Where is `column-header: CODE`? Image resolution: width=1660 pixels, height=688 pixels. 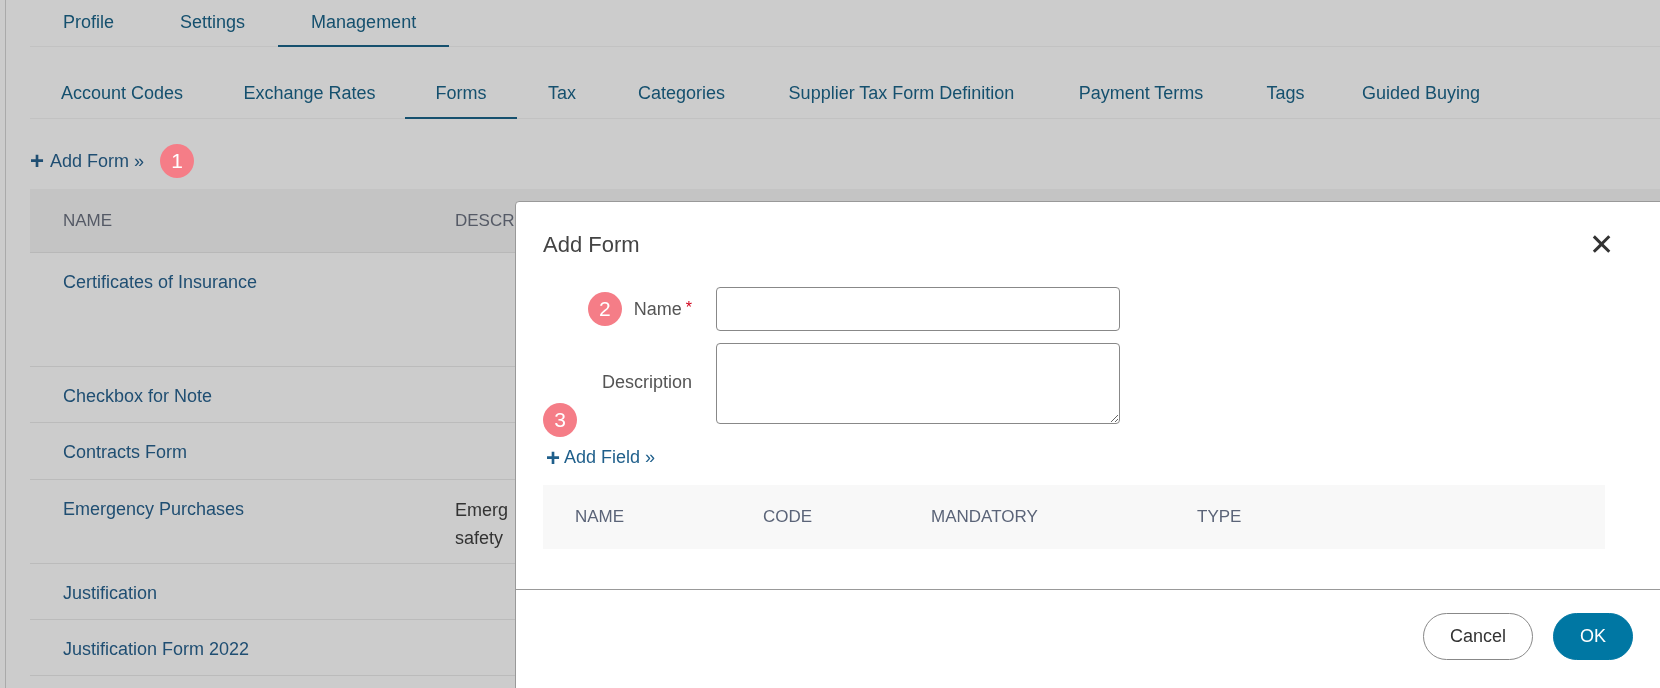
column-header: CODE is located at coordinates (788, 517).